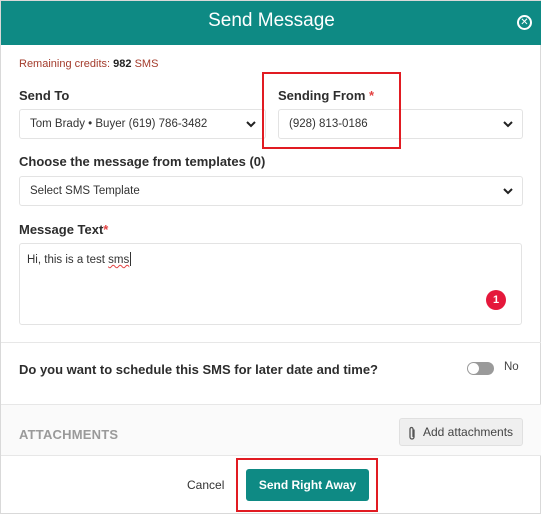 The width and height of the screenshot is (541, 514). I want to click on cancel-button: Cancel, so click(205, 485).